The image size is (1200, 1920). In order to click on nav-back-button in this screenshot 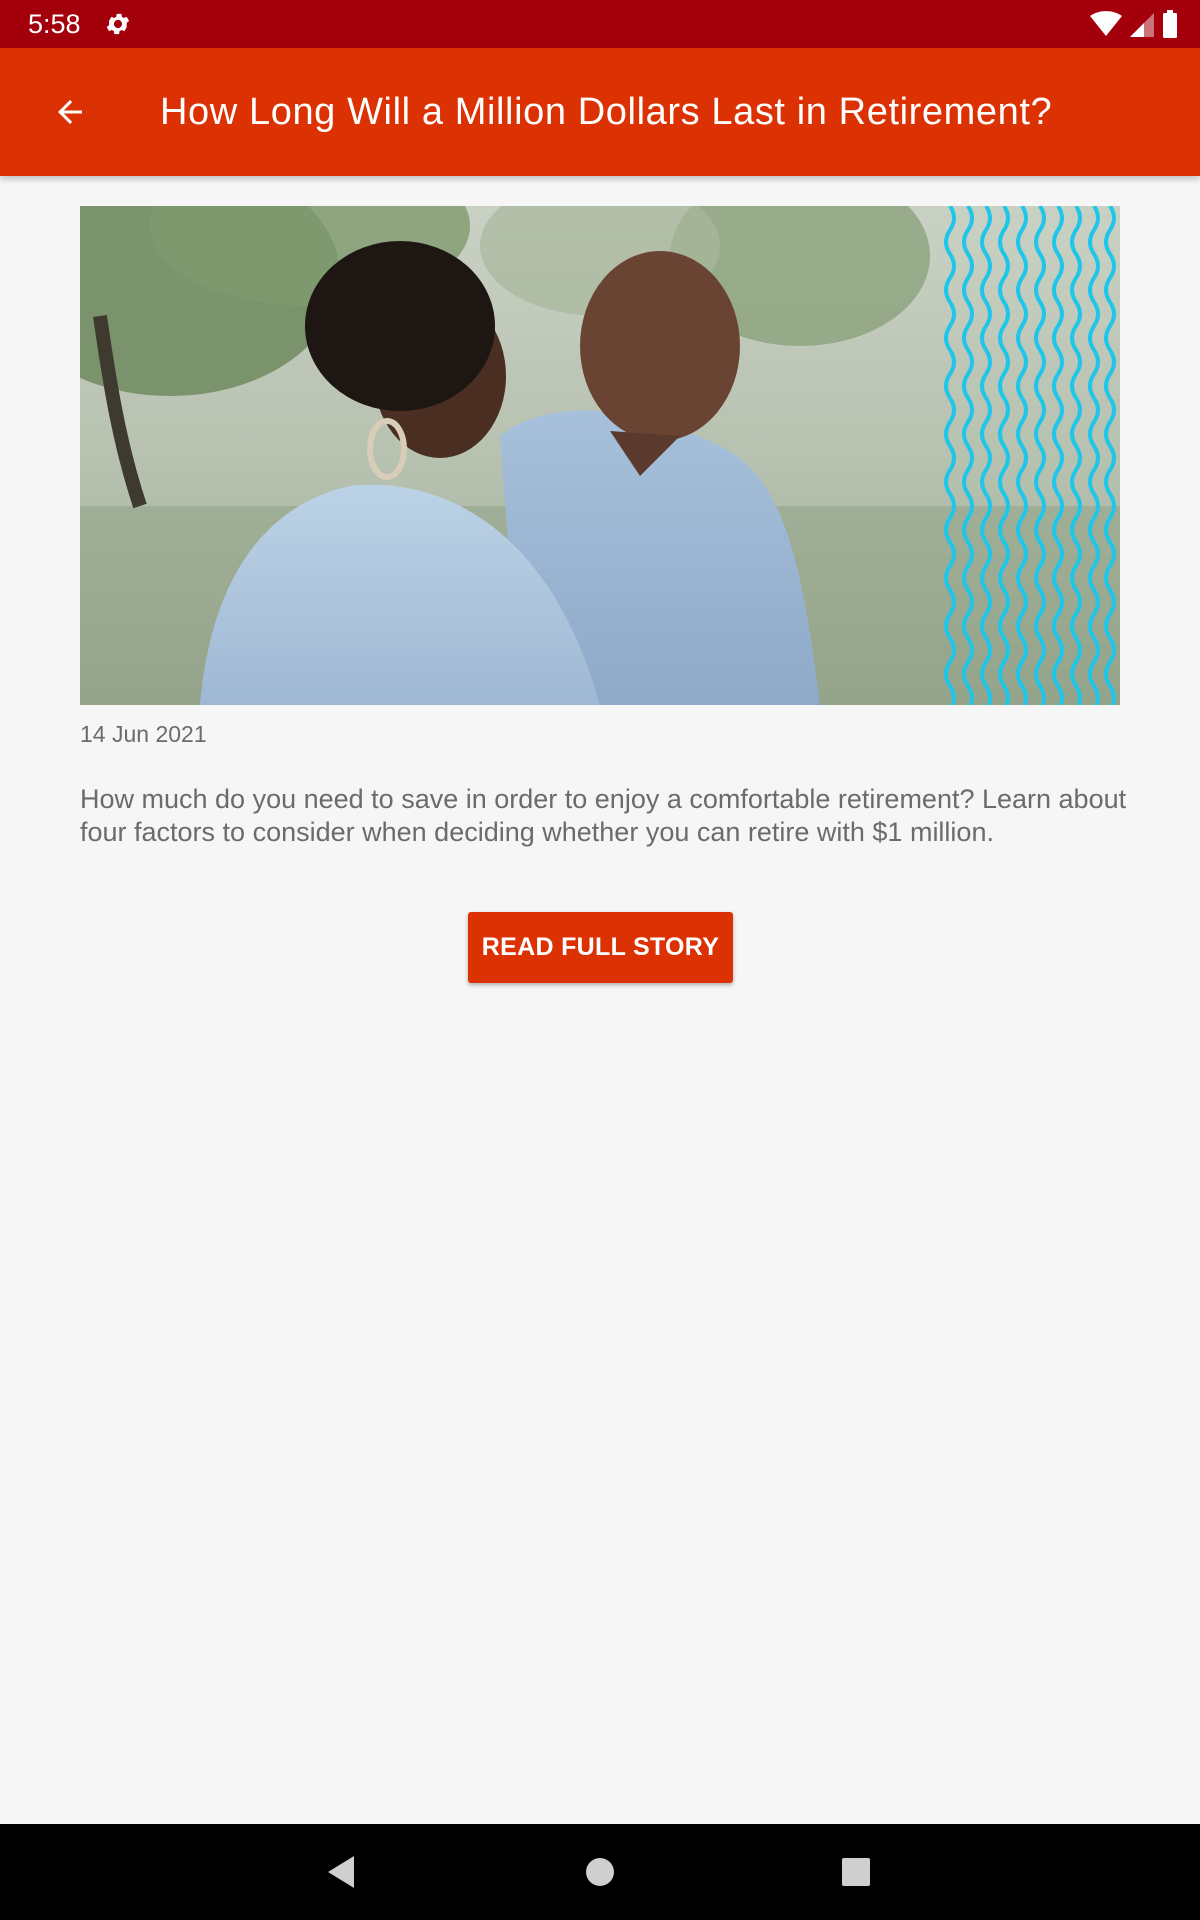, I will do `click(342, 1872)`.